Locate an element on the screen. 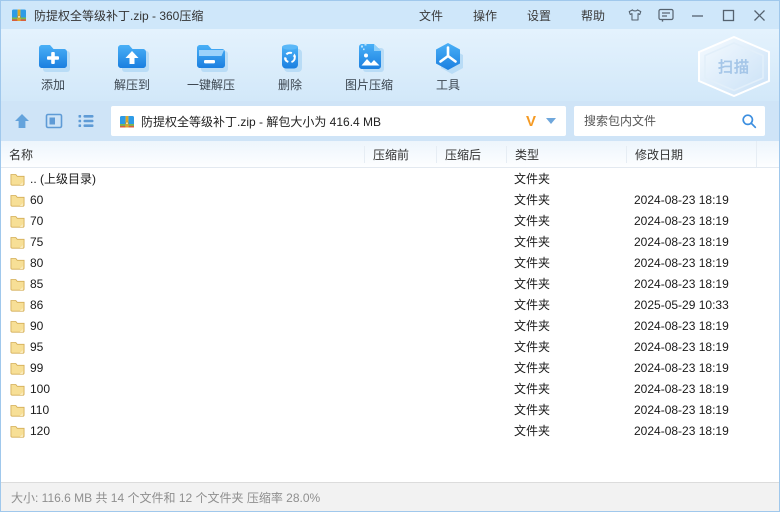  menu-settings: 设置 is located at coordinates (539, 15).